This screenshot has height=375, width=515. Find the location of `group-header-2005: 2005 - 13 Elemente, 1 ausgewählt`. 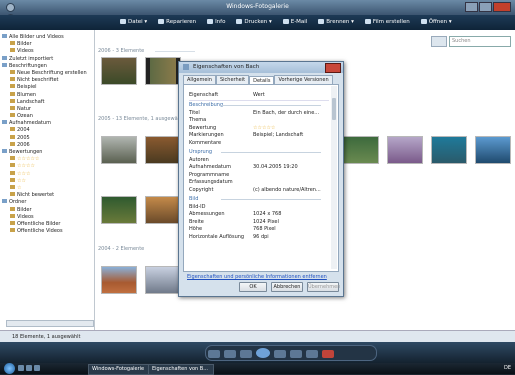

group-header-2005: 2005 - 13 Elemente, 1 ausgewählt is located at coordinates (141, 119).